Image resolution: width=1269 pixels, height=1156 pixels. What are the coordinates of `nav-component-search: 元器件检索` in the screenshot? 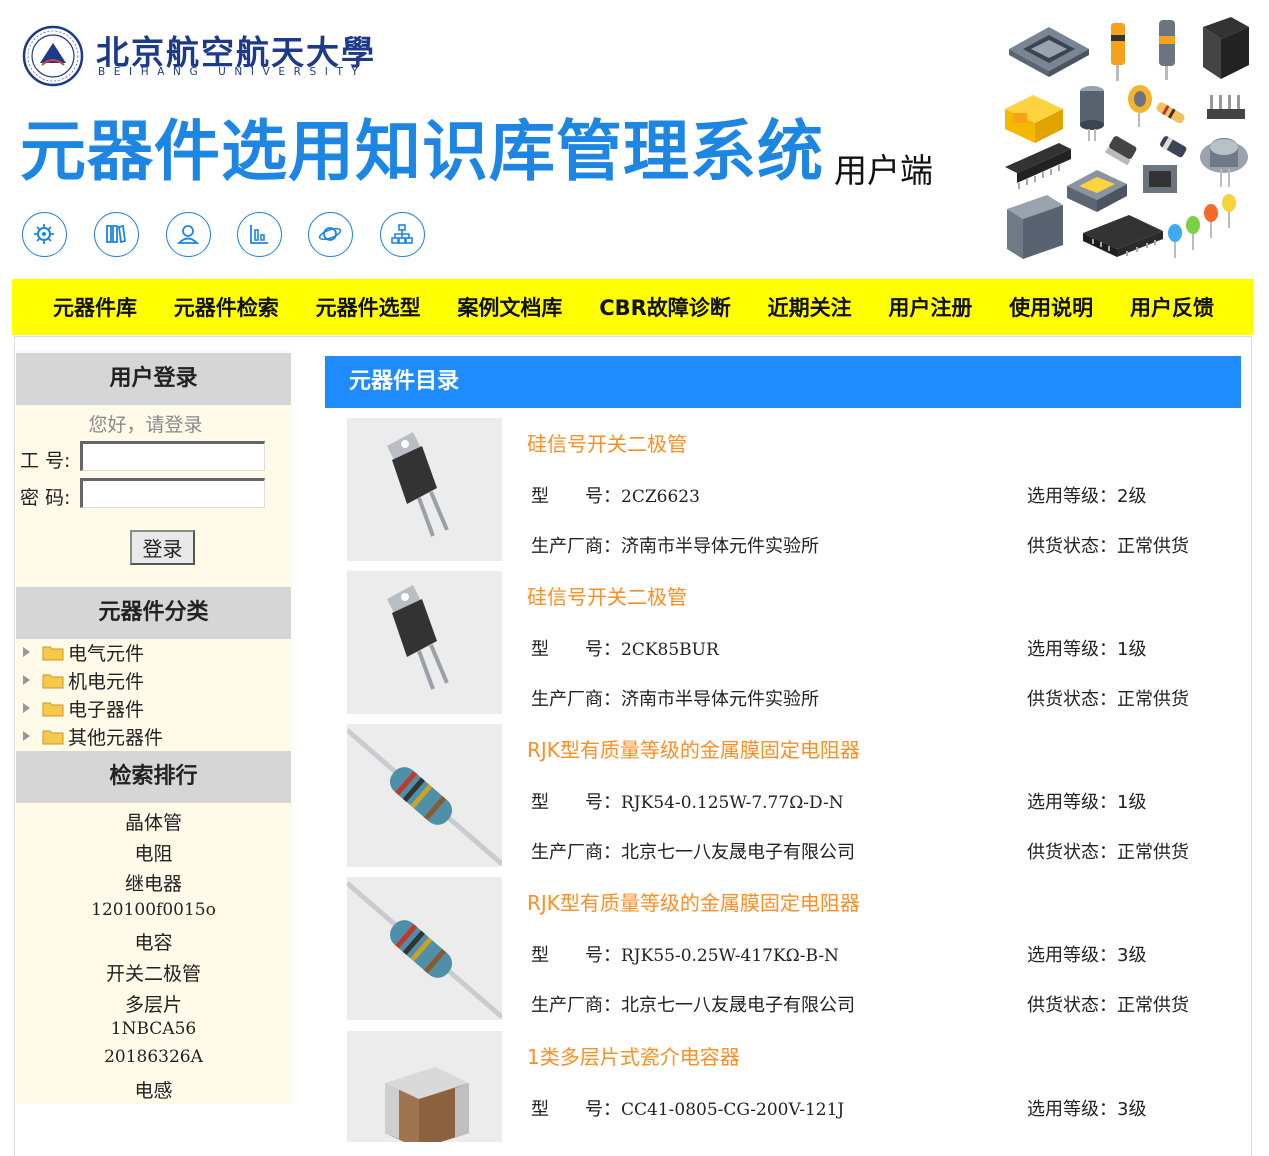 It's located at (226, 307).